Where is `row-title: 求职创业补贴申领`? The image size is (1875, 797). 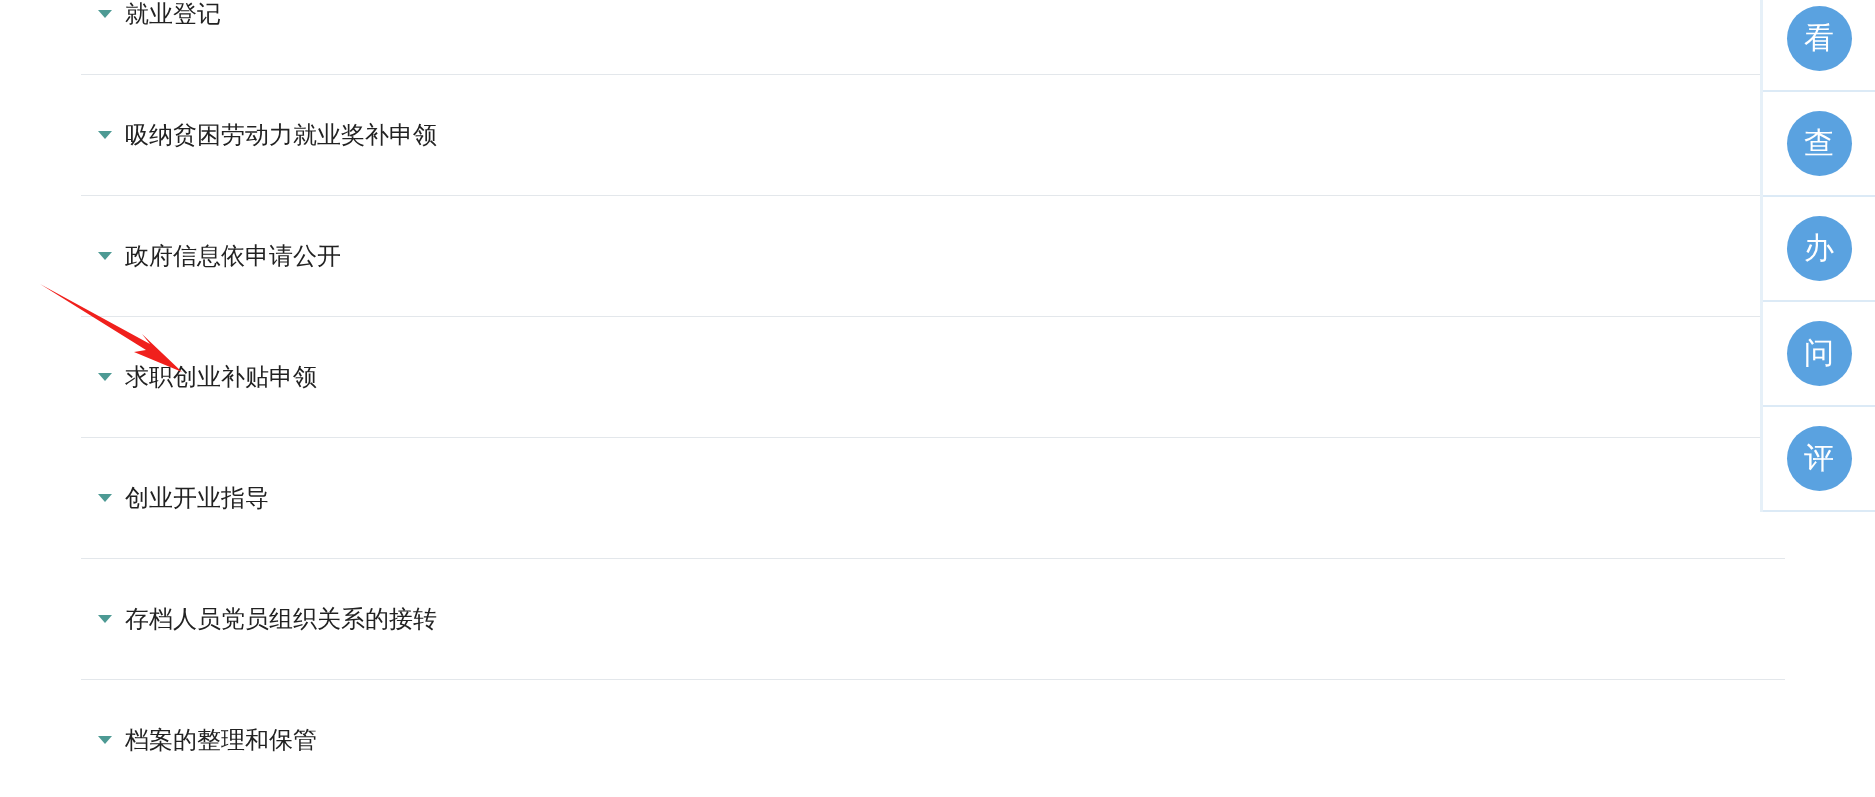 row-title: 求职创业补贴申领 is located at coordinates (221, 377).